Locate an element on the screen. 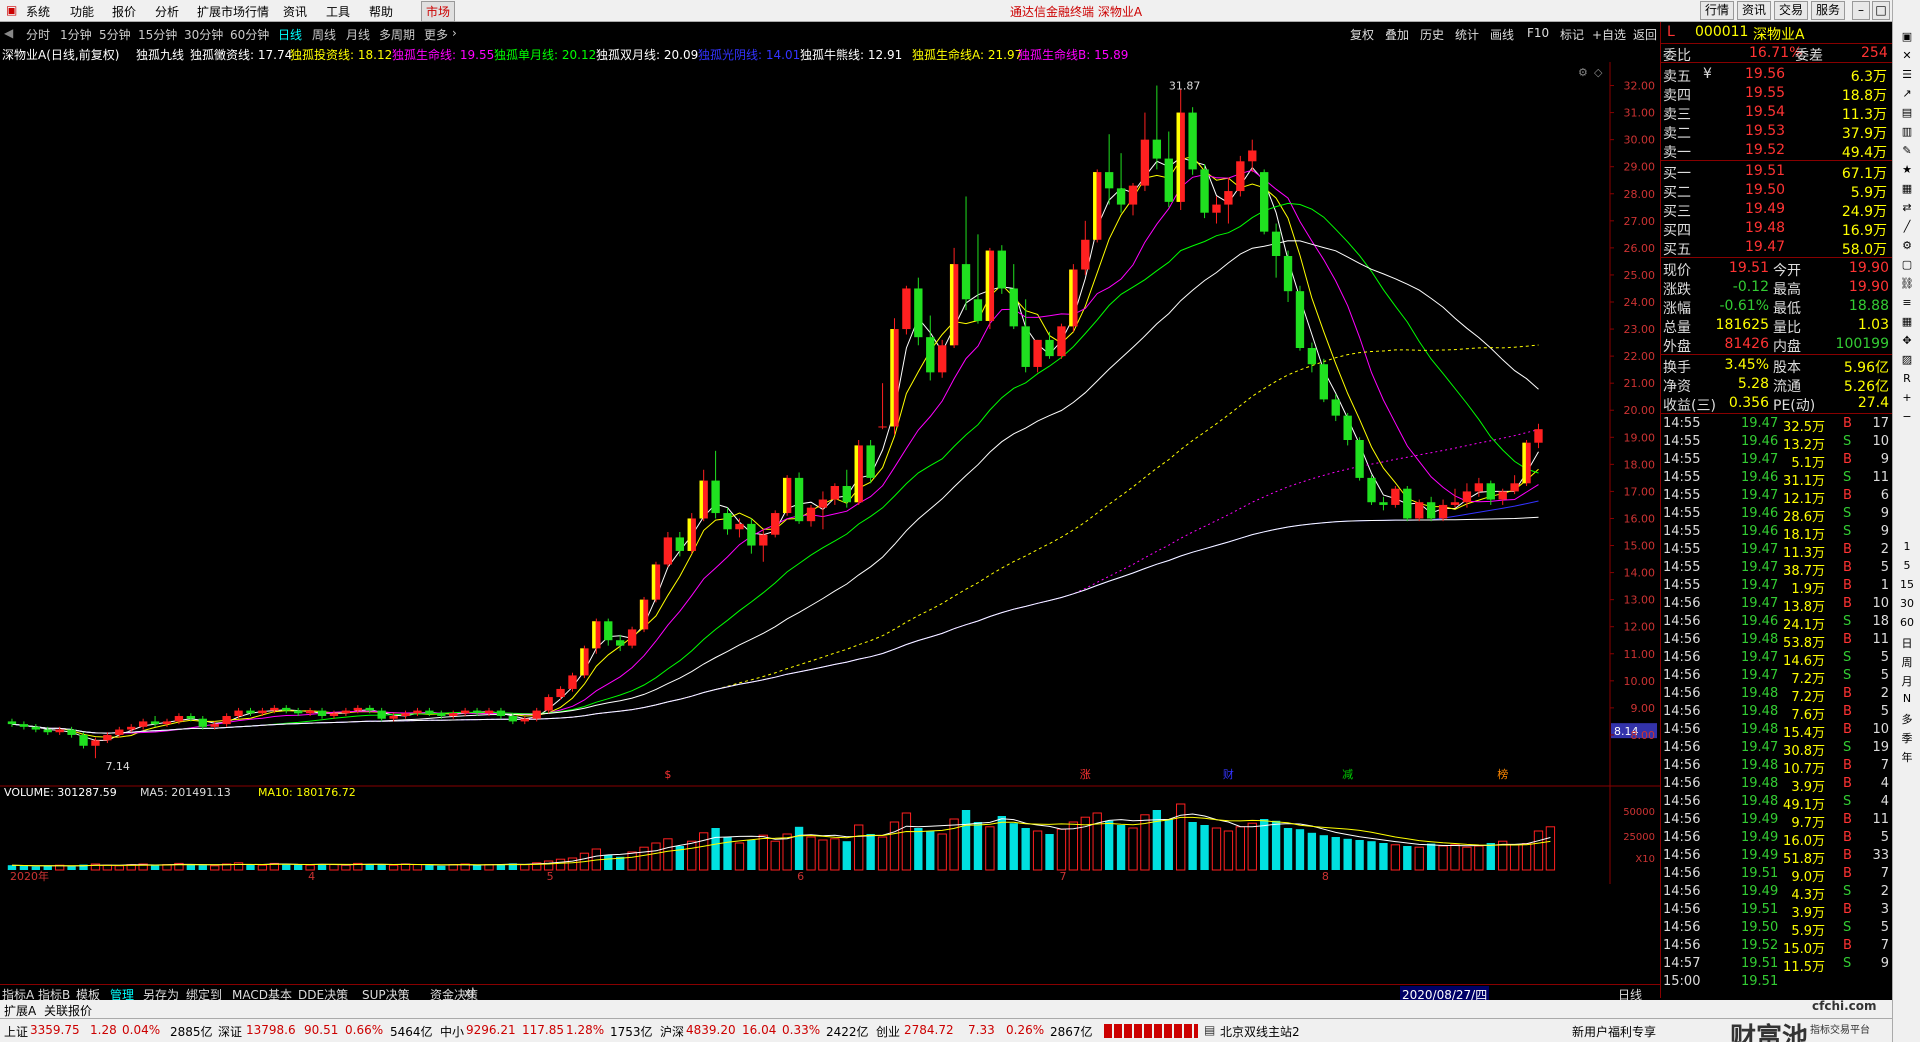  period-tab-monthly: 月线 is located at coordinates (358, 34).